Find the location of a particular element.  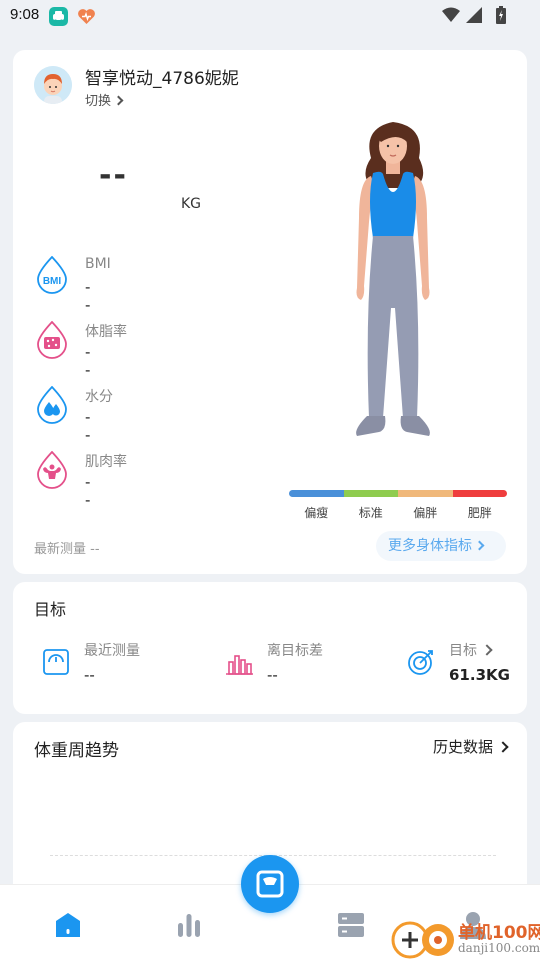

weigh-scale-button is located at coordinates (270, 884).